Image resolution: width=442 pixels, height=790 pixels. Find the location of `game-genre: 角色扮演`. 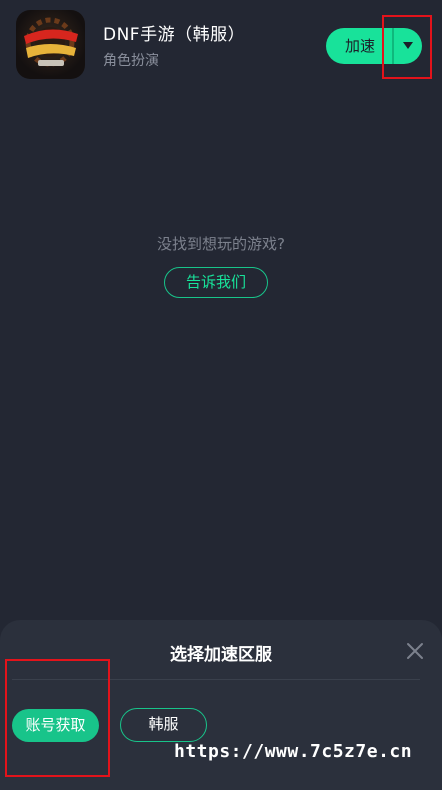

game-genre: 角色扮演 is located at coordinates (131, 61).